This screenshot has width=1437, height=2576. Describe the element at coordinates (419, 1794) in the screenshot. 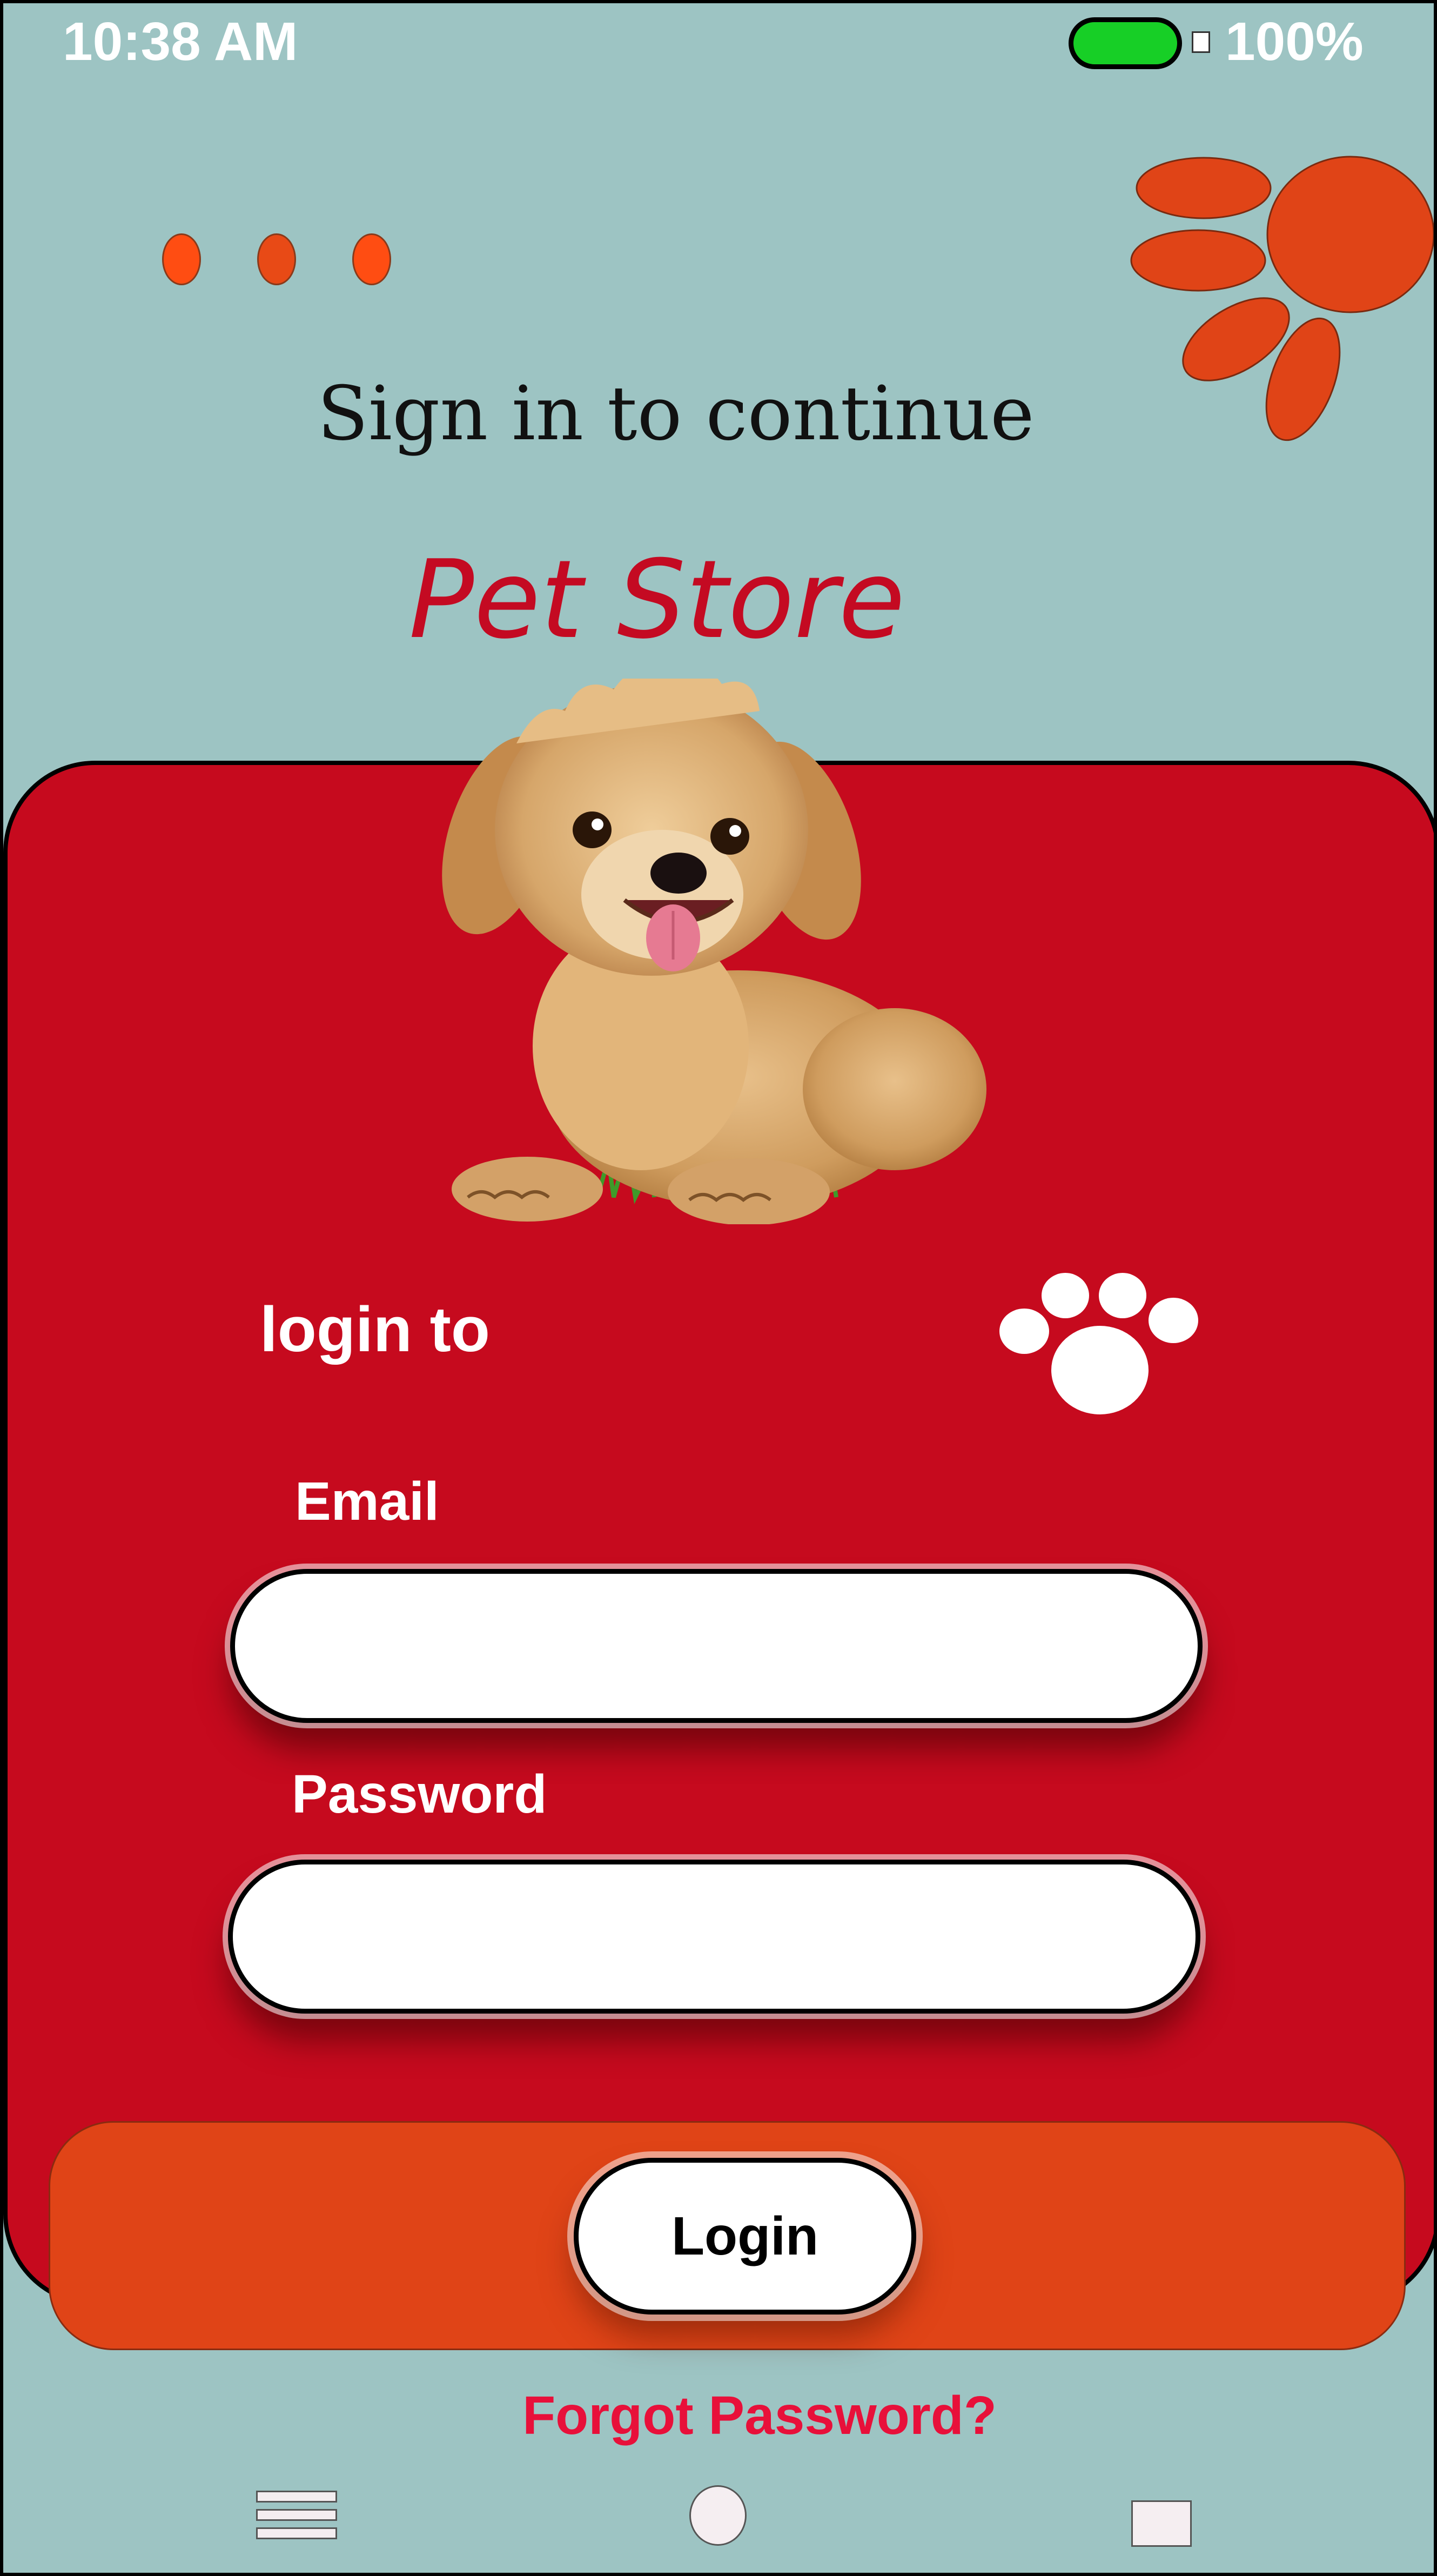

I see `password-label: Password` at that location.